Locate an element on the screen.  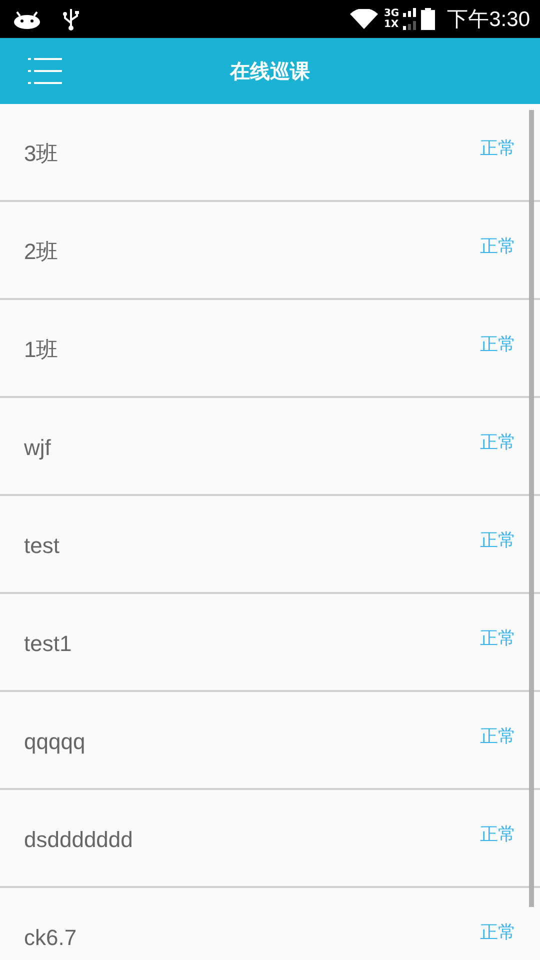
class-name: wjf is located at coordinates (37, 448).